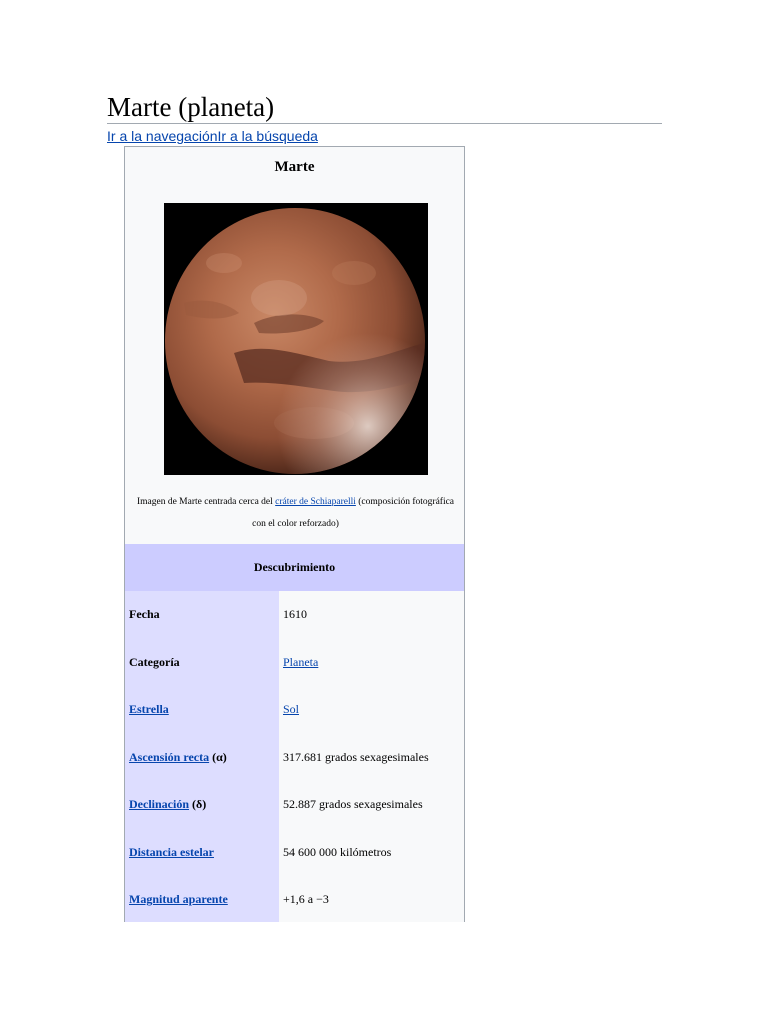 The width and height of the screenshot is (768, 1024). Describe the element at coordinates (373, 899) in the screenshot. I see `row-value: +1,6 a −3` at that location.